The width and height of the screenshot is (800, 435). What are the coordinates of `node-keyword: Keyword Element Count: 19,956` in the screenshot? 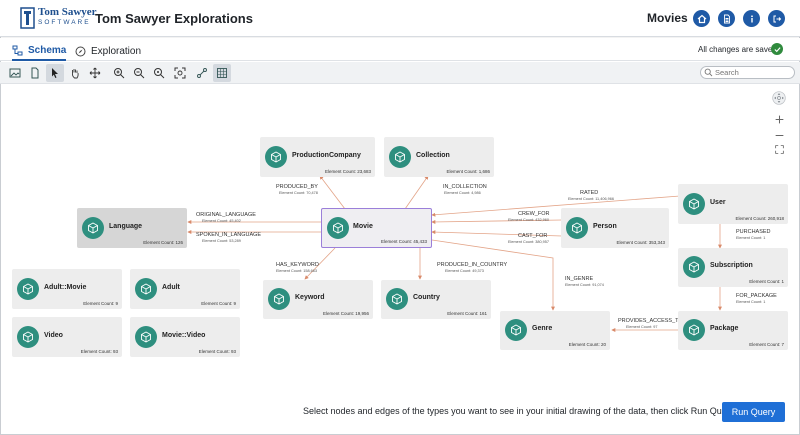 It's located at (318, 299).